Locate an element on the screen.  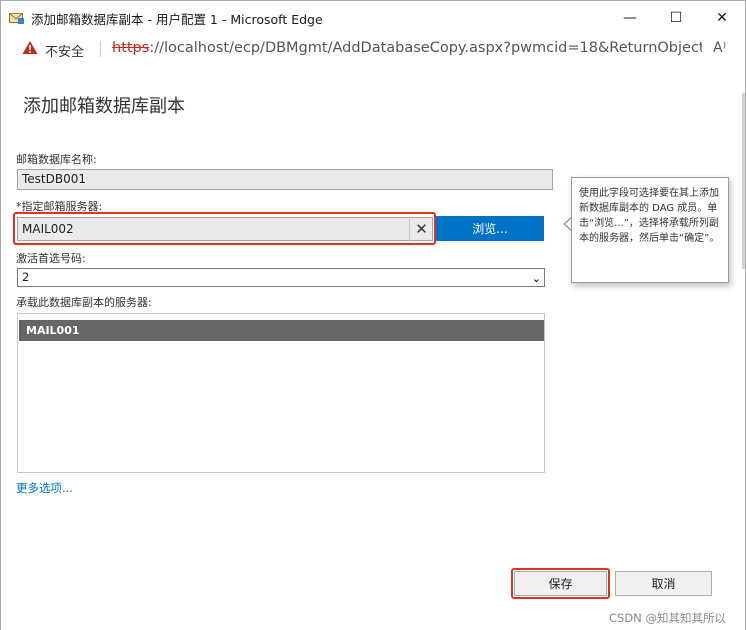
warning-icon is located at coordinates (30, 47).